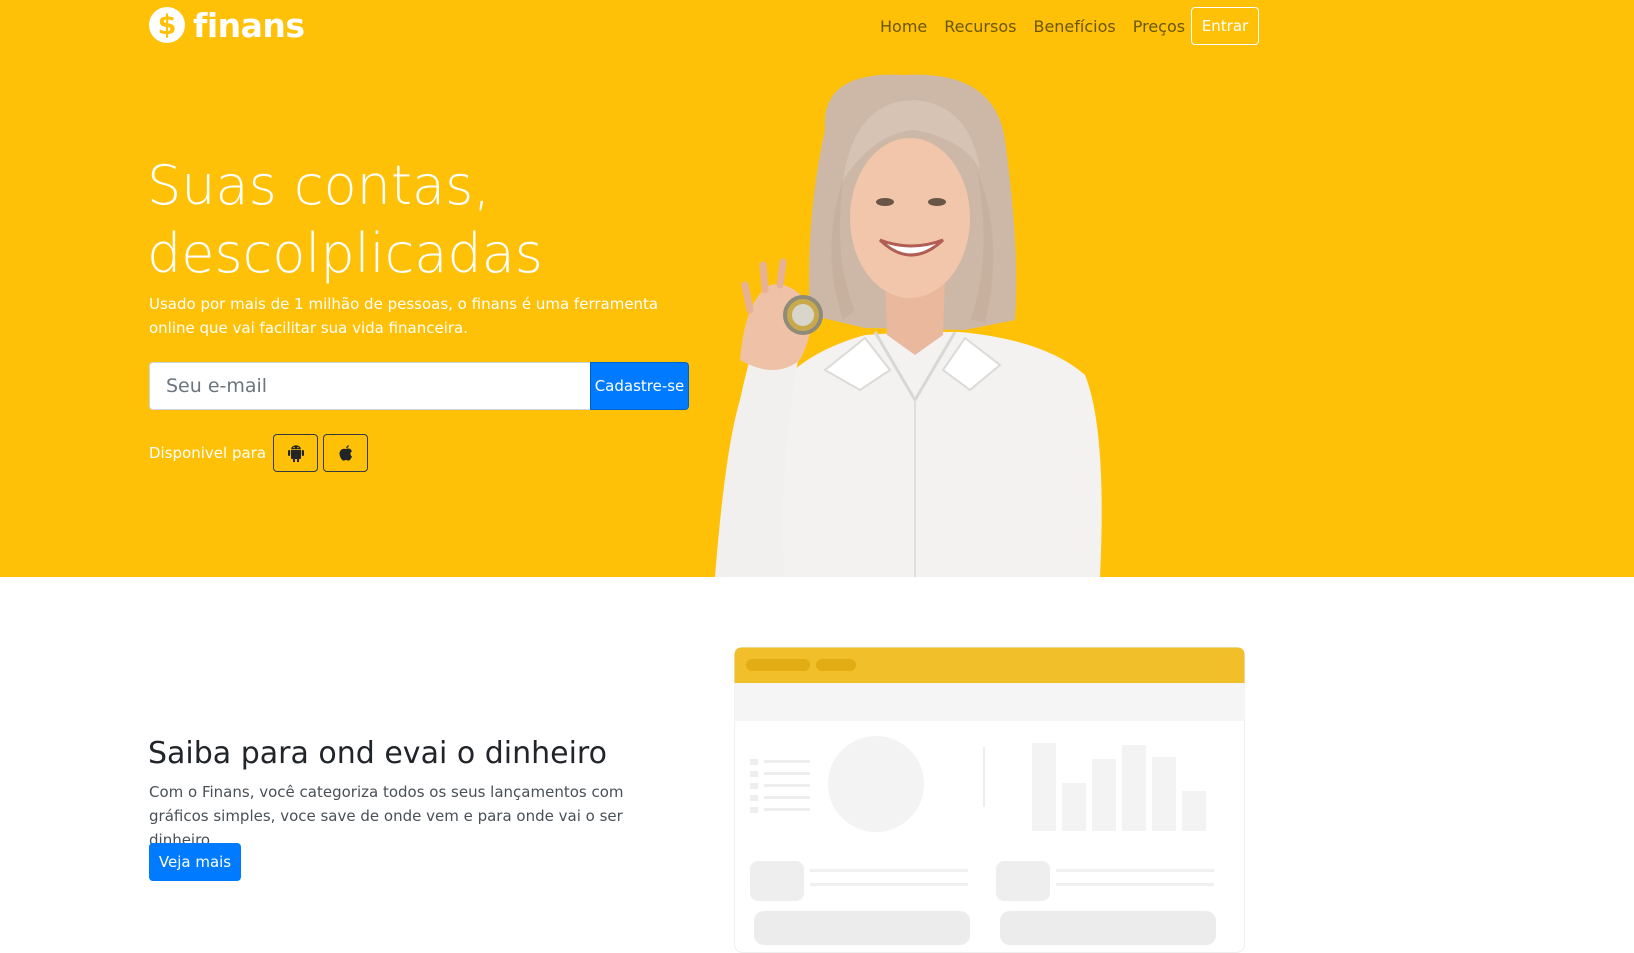 This screenshot has width=1634, height=953. I want to click on hero-title-line-2: descolplicadas, so click(345, 253).